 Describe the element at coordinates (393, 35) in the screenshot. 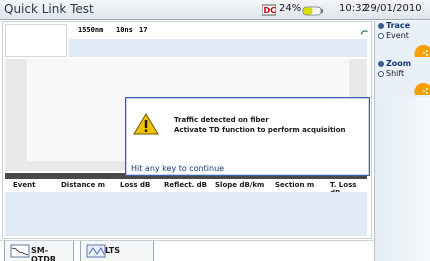

I see `radio-event: Event` at that location.